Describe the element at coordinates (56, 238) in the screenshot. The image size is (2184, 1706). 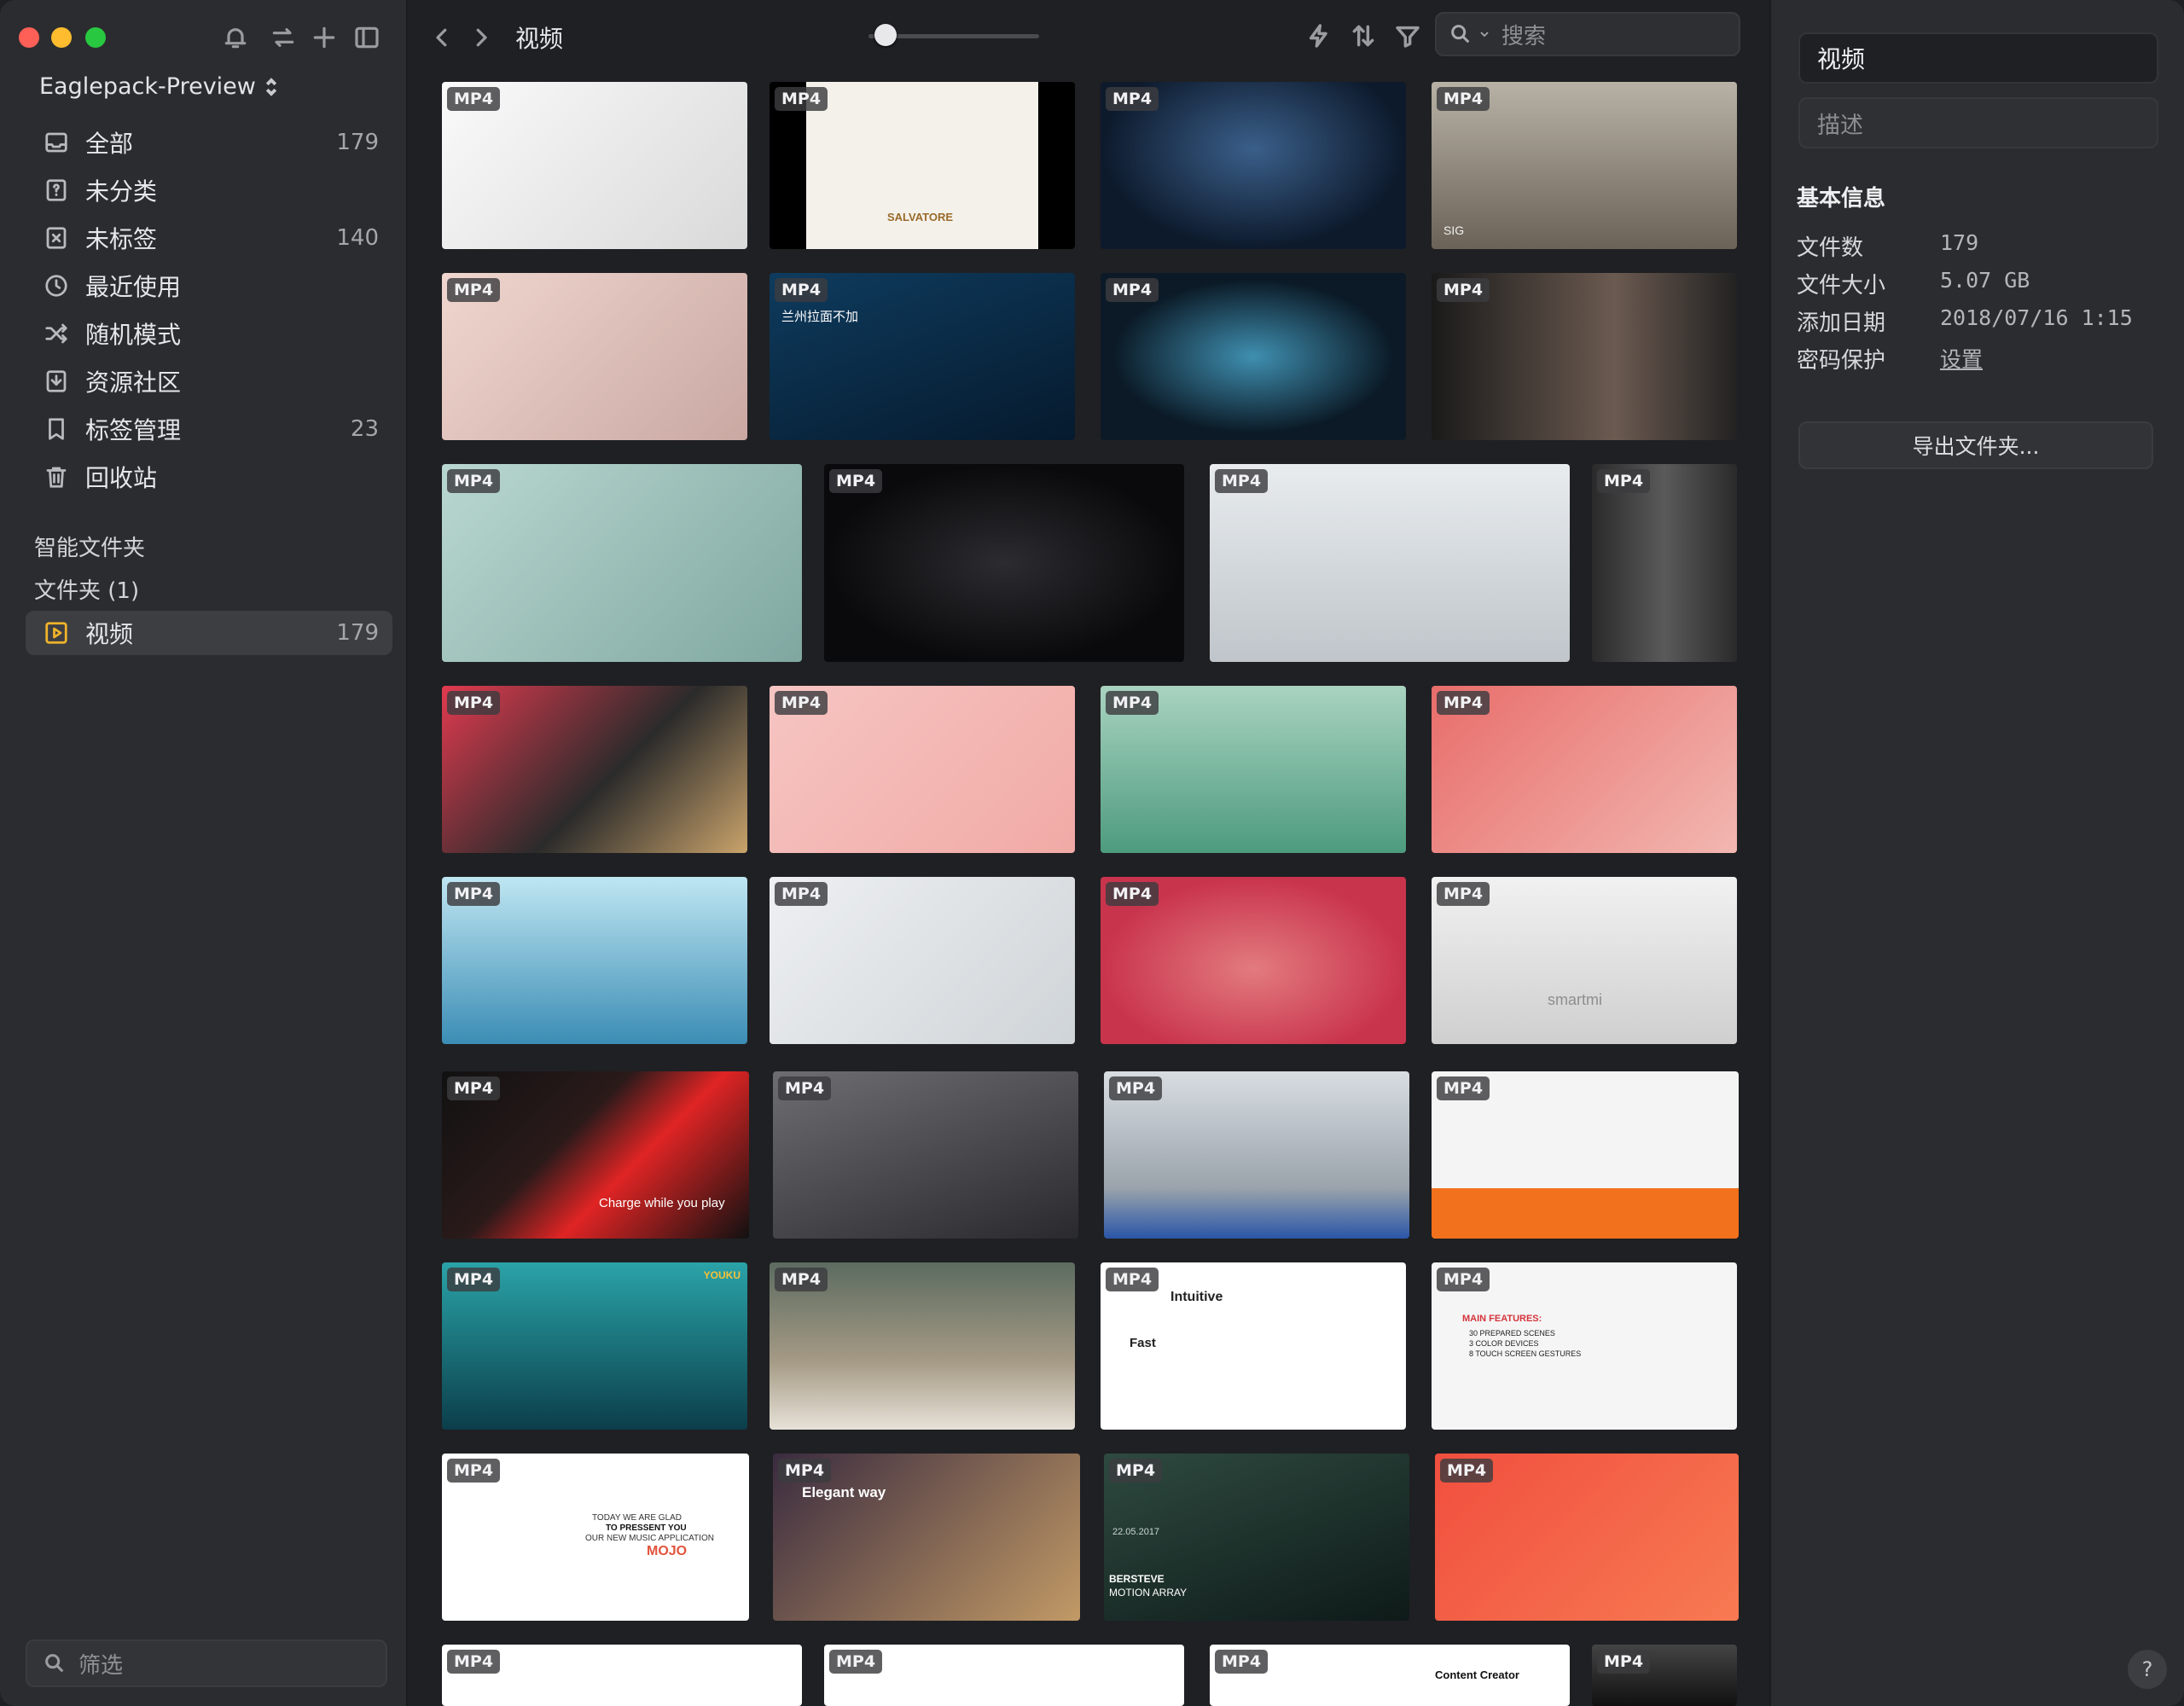
I see `untagged-icon` at that location.